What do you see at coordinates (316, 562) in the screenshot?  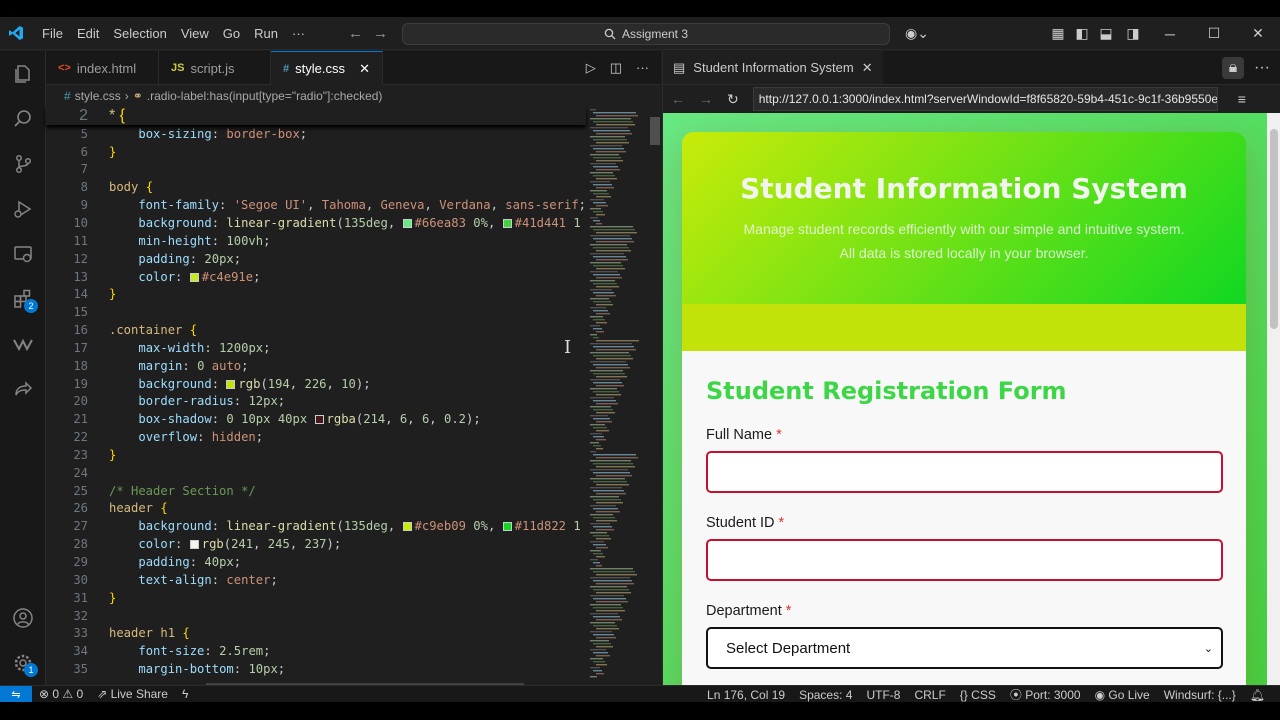 I see `code-line: 29 padding: 40px;` at bounding box center [316, 562].